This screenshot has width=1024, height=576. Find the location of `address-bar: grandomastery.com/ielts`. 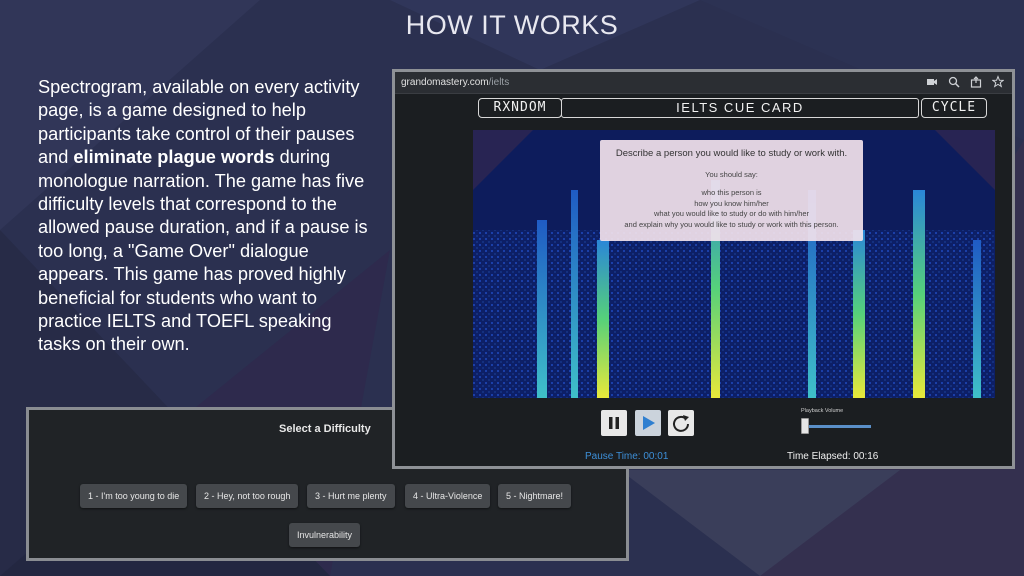

address-bar: grandomastery.com/ielts is located at coordinates (703, 83).